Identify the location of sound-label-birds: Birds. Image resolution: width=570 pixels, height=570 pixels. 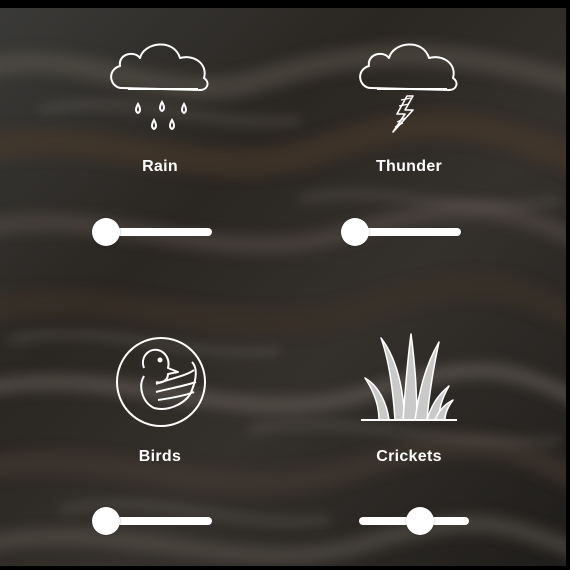
(160, 456).